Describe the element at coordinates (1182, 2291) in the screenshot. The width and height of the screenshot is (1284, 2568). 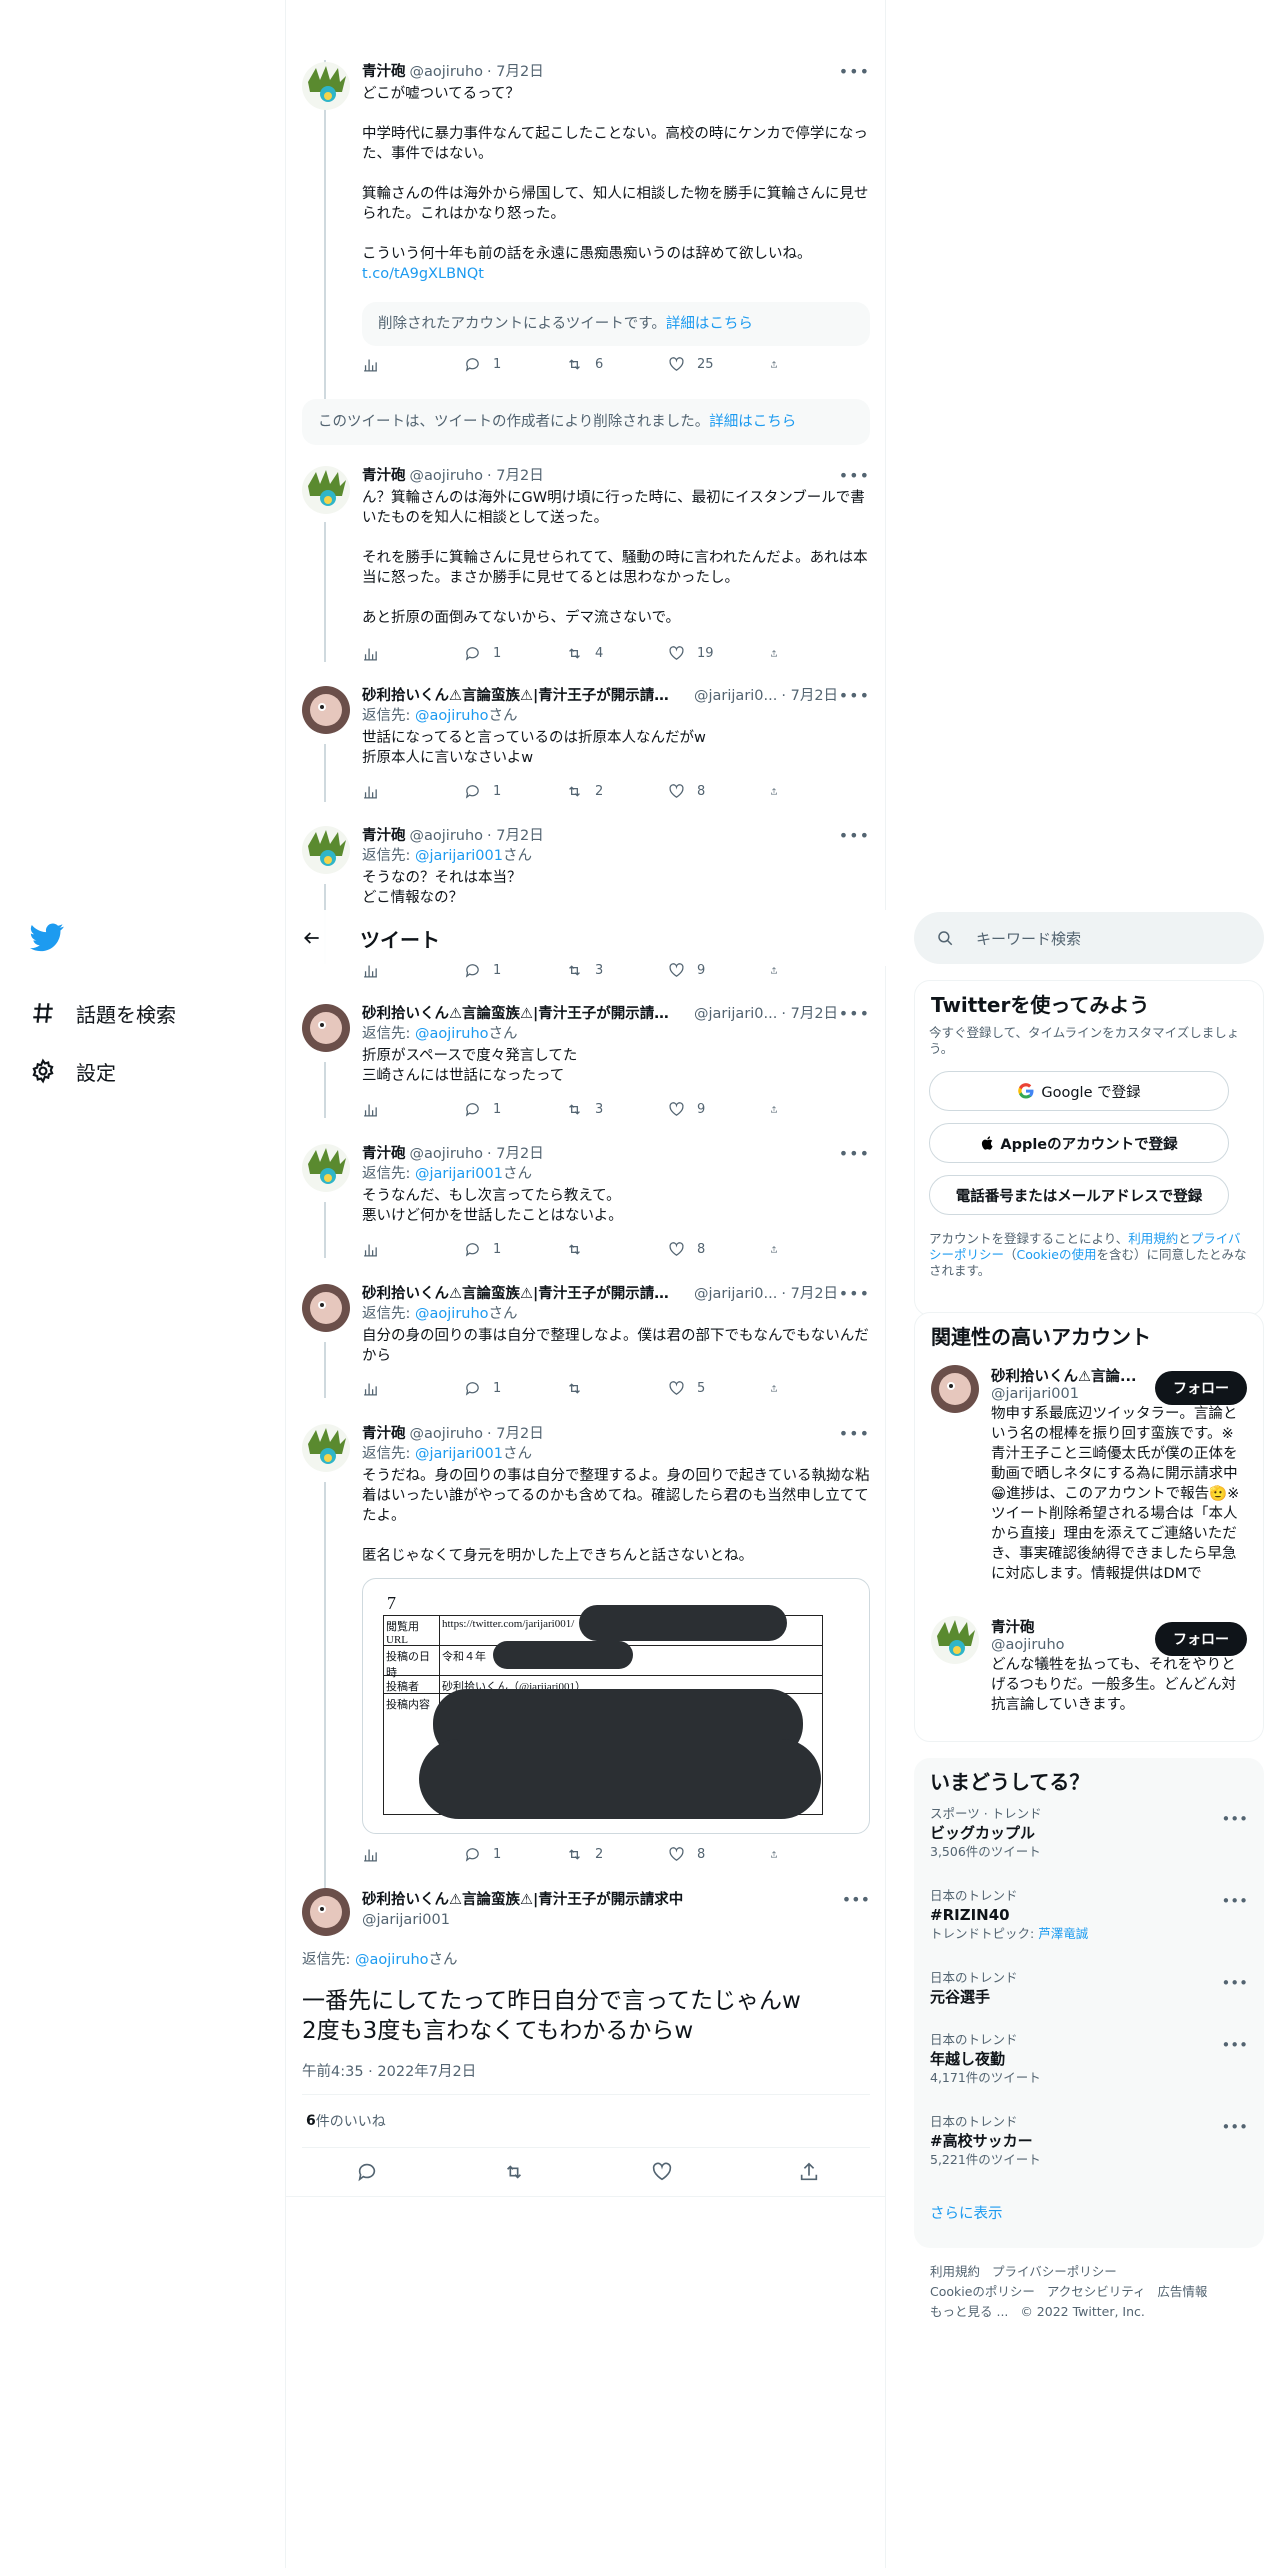
I see `footer-link: 広告情報` at that location.